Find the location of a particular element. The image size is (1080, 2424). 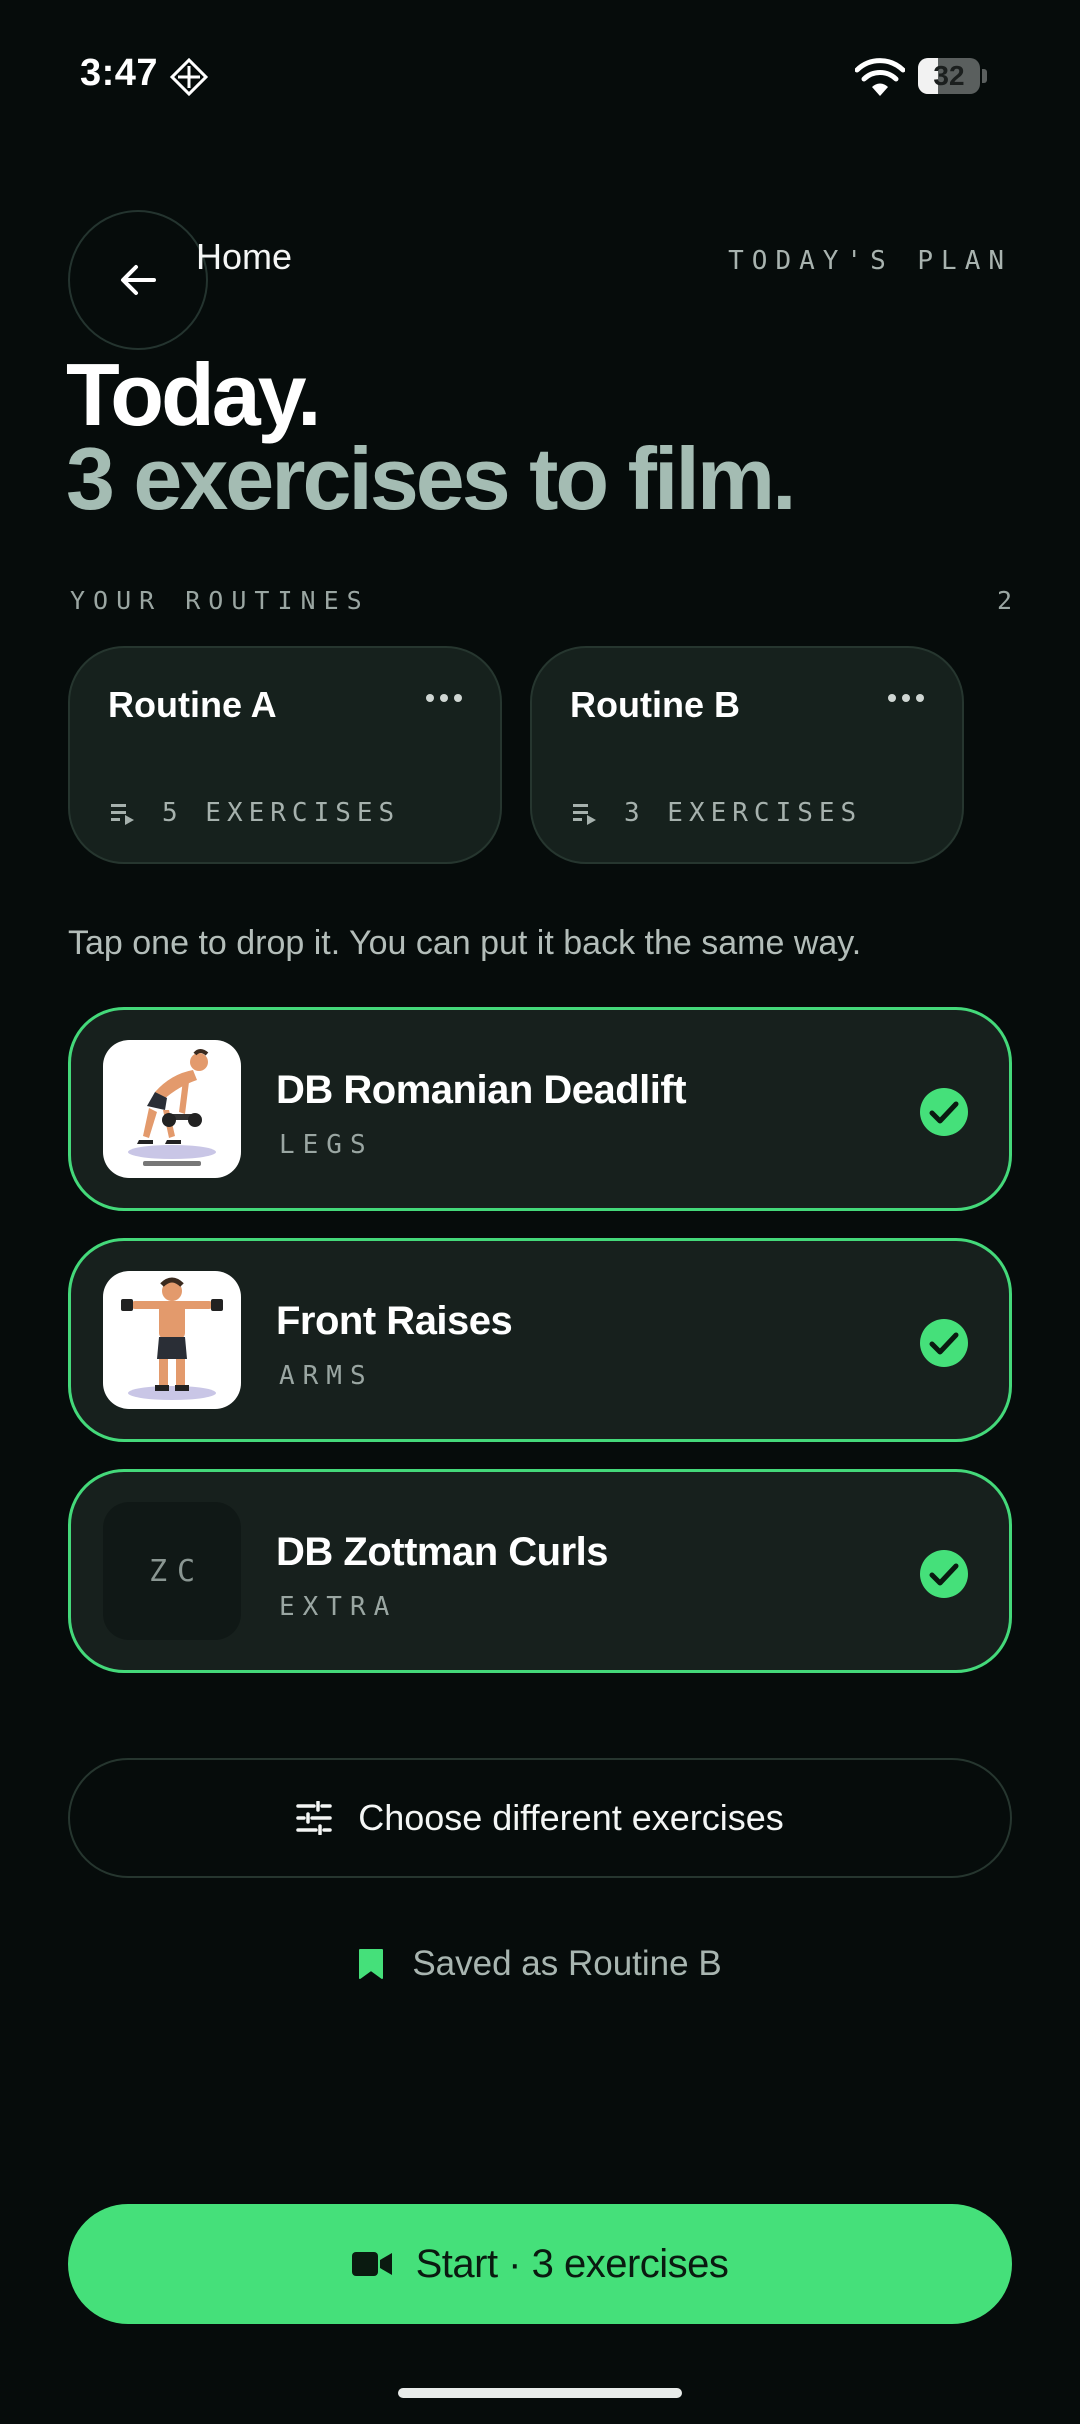

exercise-category: LEGS is located at coordinates (326, 1145).